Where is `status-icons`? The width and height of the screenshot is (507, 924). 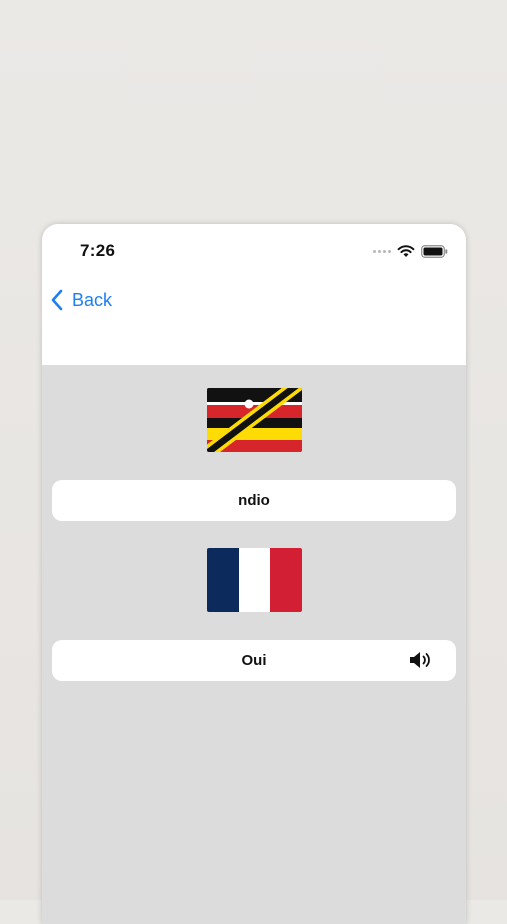 status-icons is located at coordinates (410, 251).